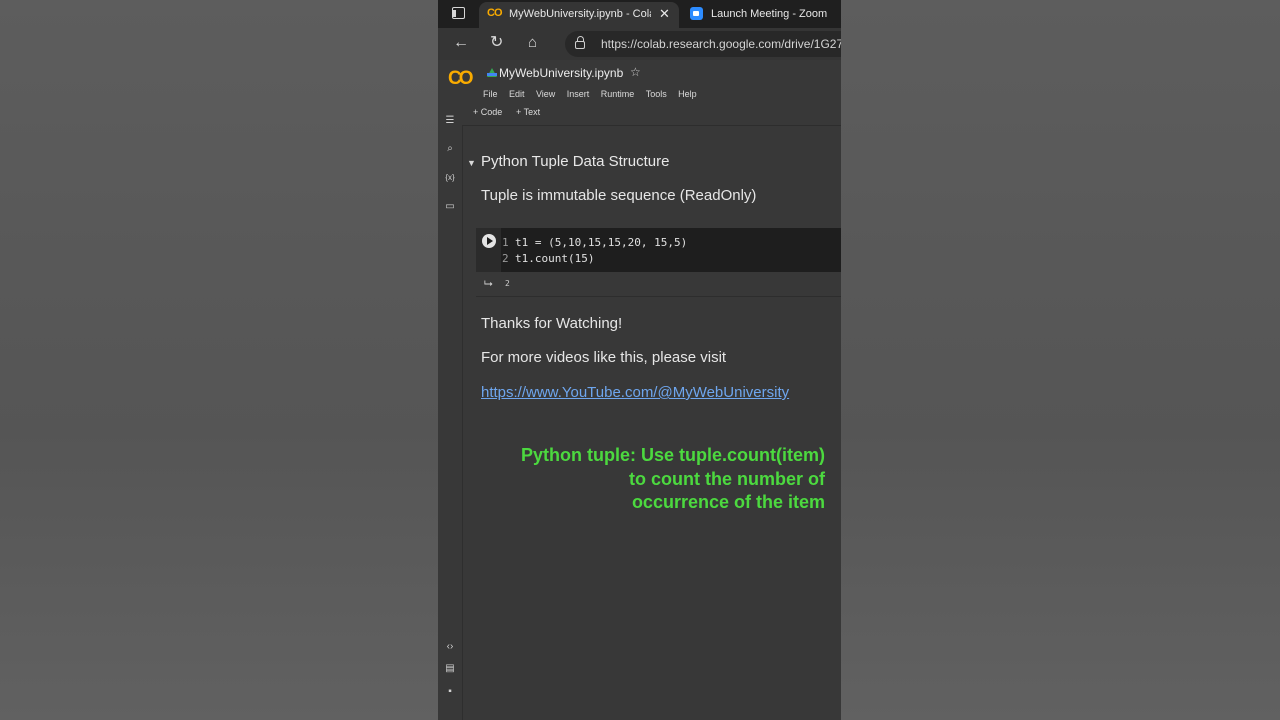  I want to click on thanks-text: Thanks for Watching!, so click(552, 323).